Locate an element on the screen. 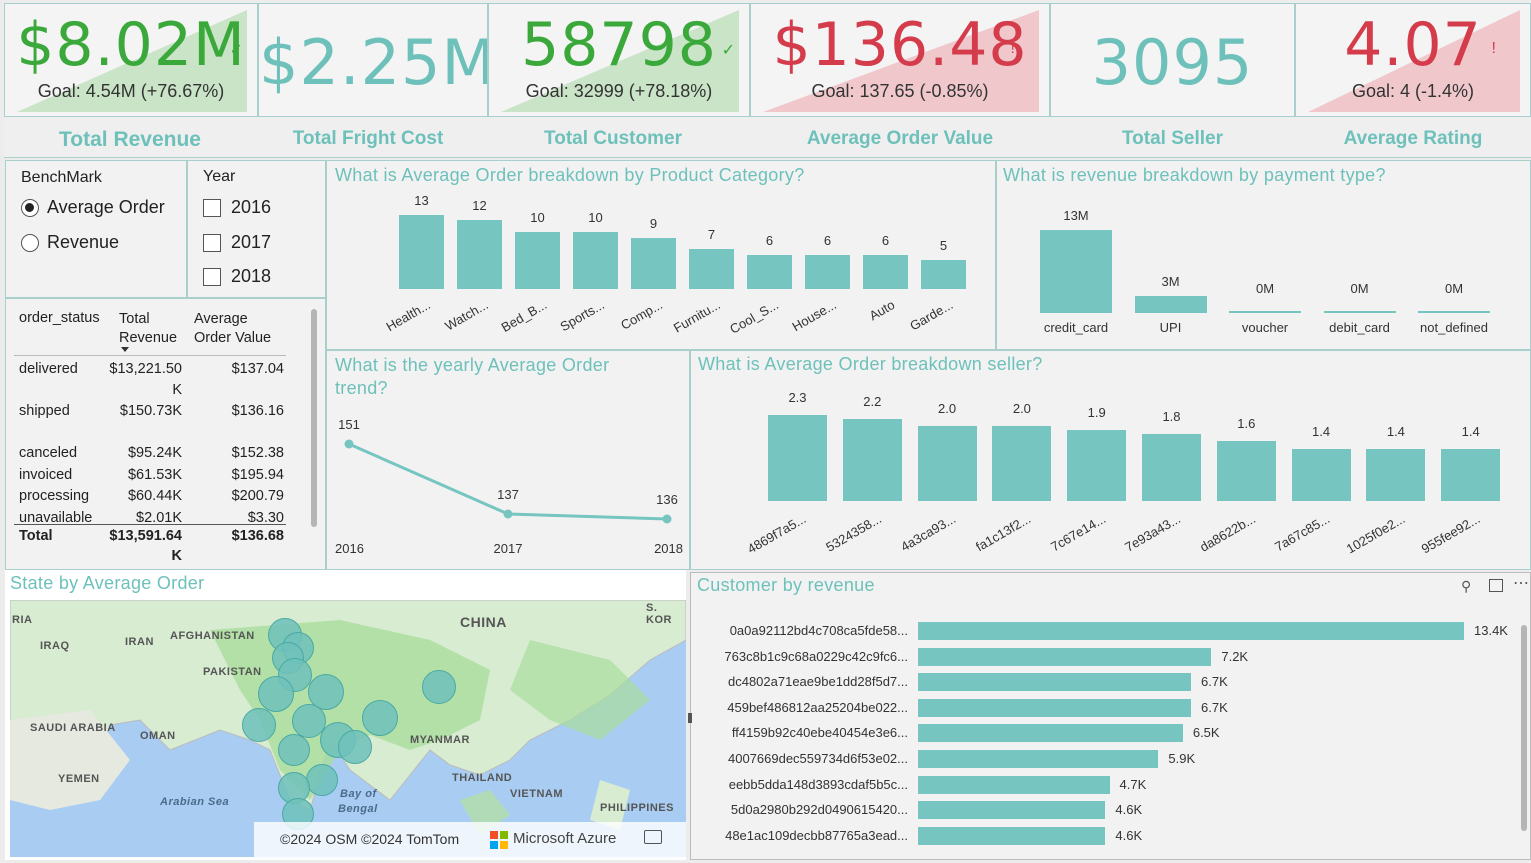  kpi-card: 4.07! Goal: 4 (-1.4%) is located at coordinates (1413, 60).